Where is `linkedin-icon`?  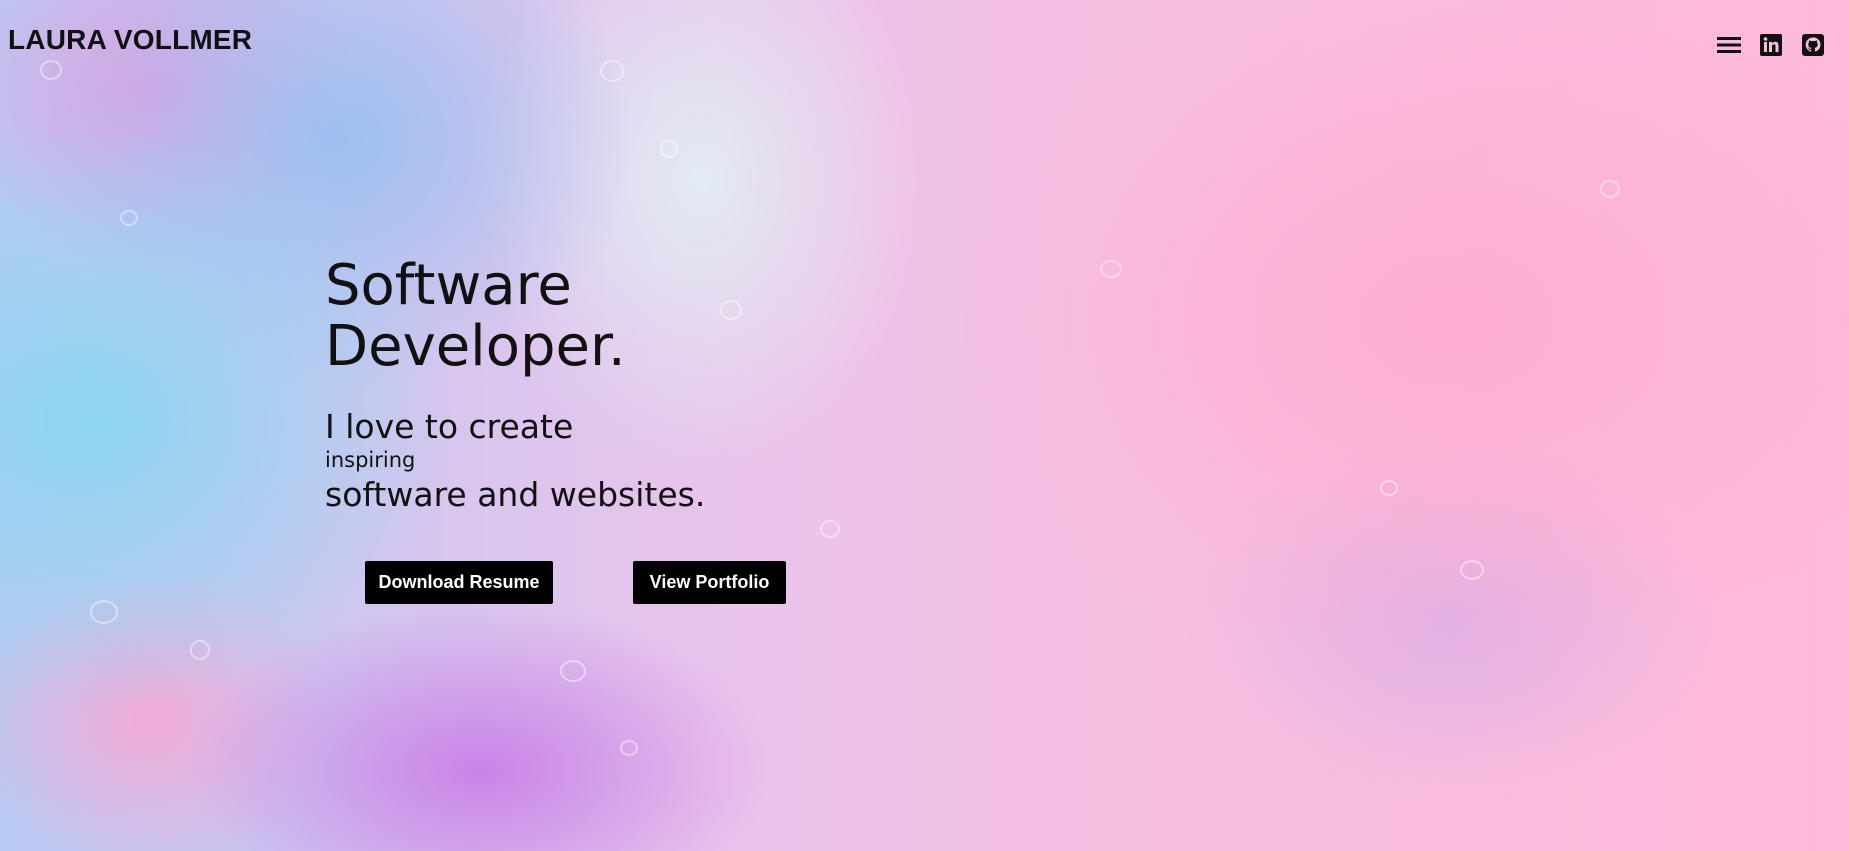 linkedin-icon is located at coordinates (1771, 45).